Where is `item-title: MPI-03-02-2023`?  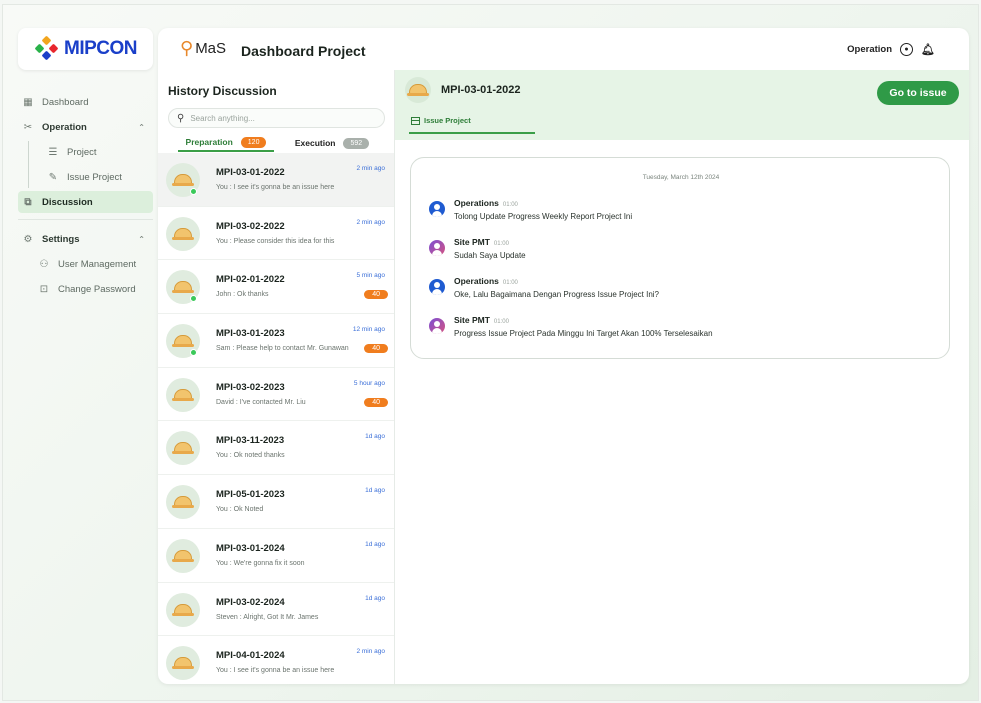 item-title: MPI-03-02-2023 is located at coordinates (250, 387).